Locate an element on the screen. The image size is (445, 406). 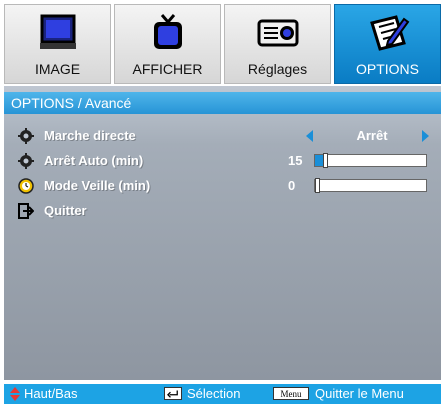
row-quitter: Quitter is located at coordinates (224, 211).